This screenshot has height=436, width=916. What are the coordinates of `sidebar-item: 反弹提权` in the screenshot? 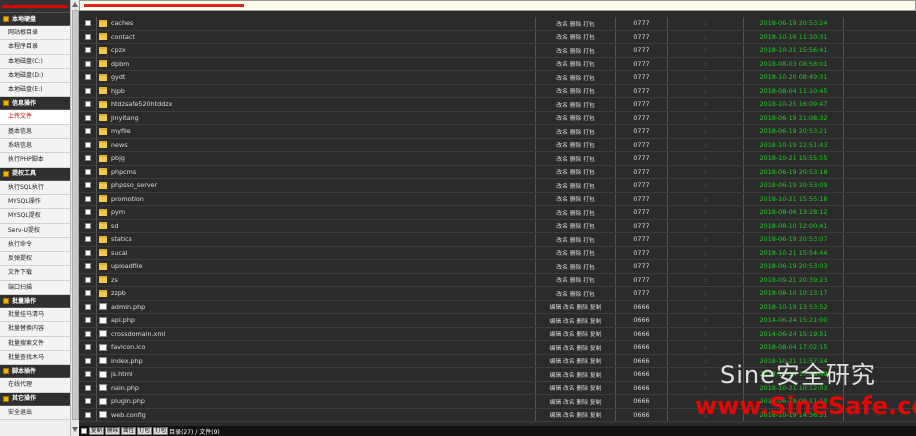 It's located at (35, 259).